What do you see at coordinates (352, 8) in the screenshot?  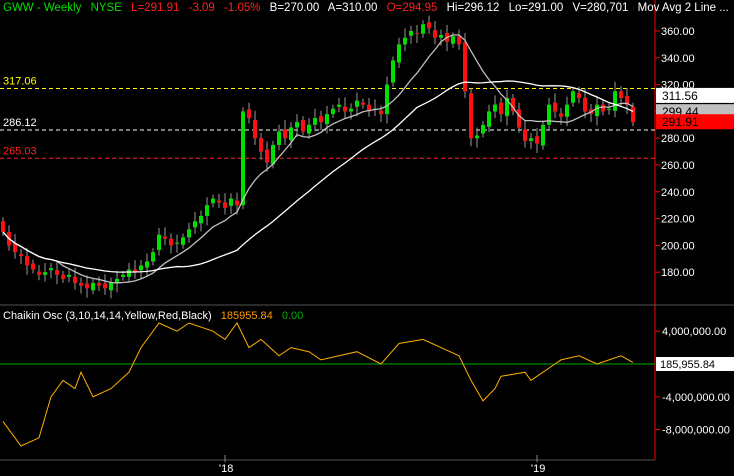 I see `ask: A=310.00` at bounding box center [352, 8].